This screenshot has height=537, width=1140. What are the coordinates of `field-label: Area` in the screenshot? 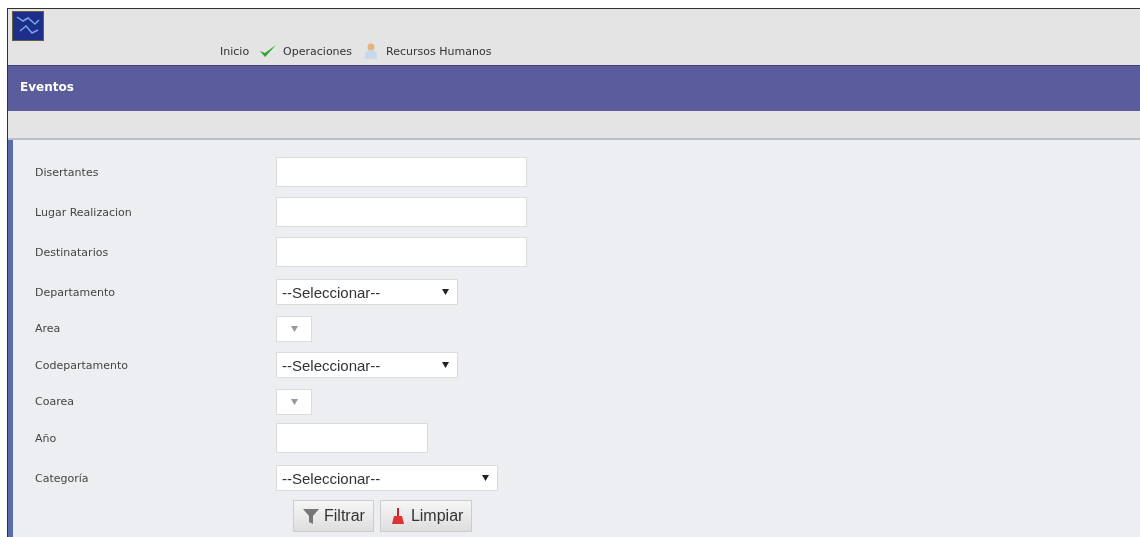 It's located at (48, 328).